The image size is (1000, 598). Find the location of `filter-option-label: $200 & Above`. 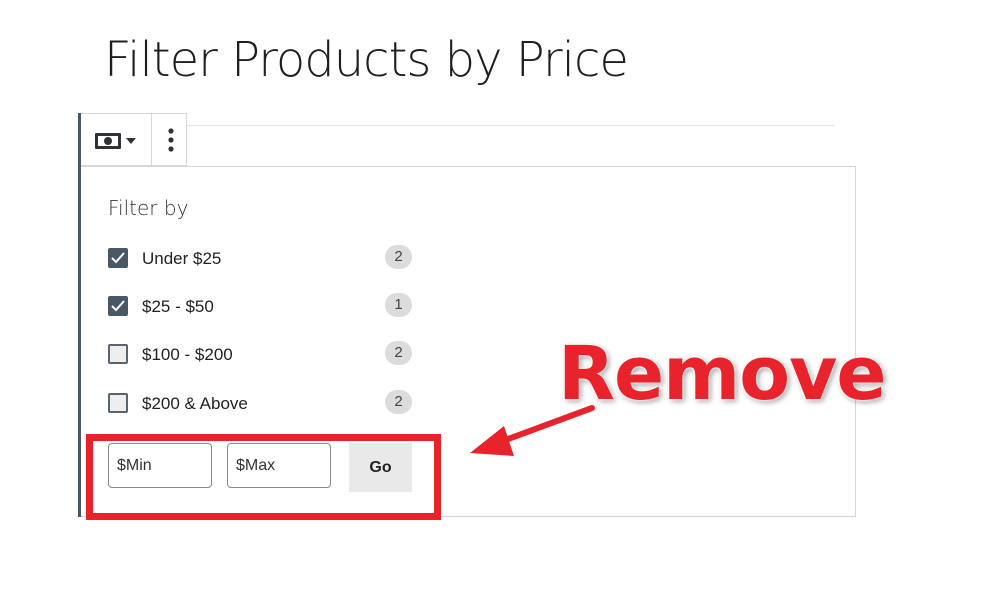

filter-option-label: $200 & Above is located at coordinates (195, 403).